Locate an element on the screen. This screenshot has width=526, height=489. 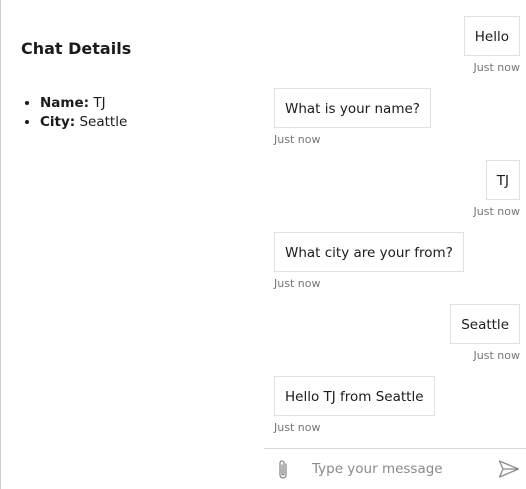
message-incoming: What is your name? Just now is located at coordinates (352, 117).